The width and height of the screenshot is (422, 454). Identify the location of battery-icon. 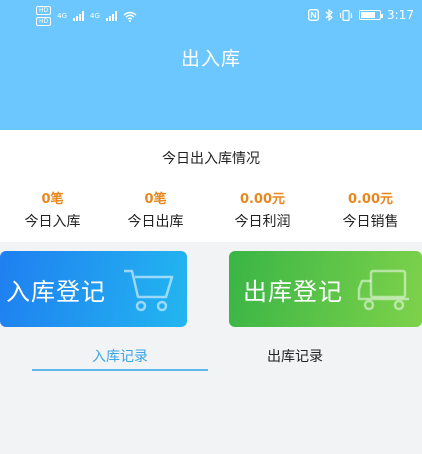
(371, 15).